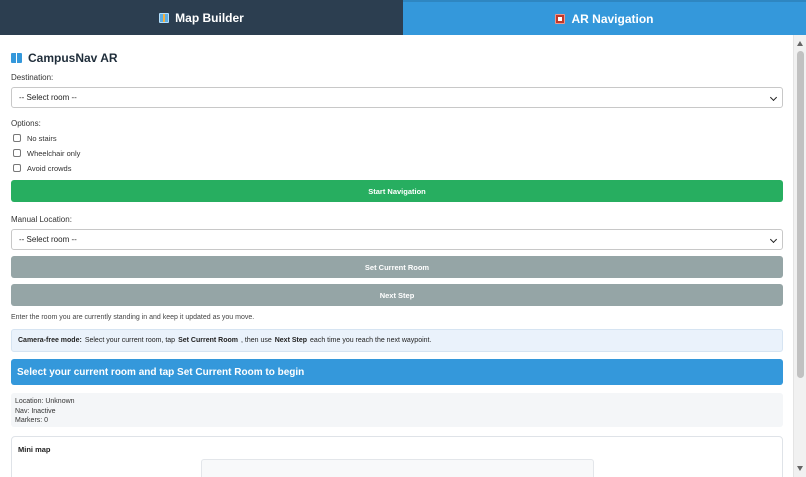  Describe the element at coordinates (17, 153) in the screenshot. I see `wheelchair-only-checkbox` at that location.